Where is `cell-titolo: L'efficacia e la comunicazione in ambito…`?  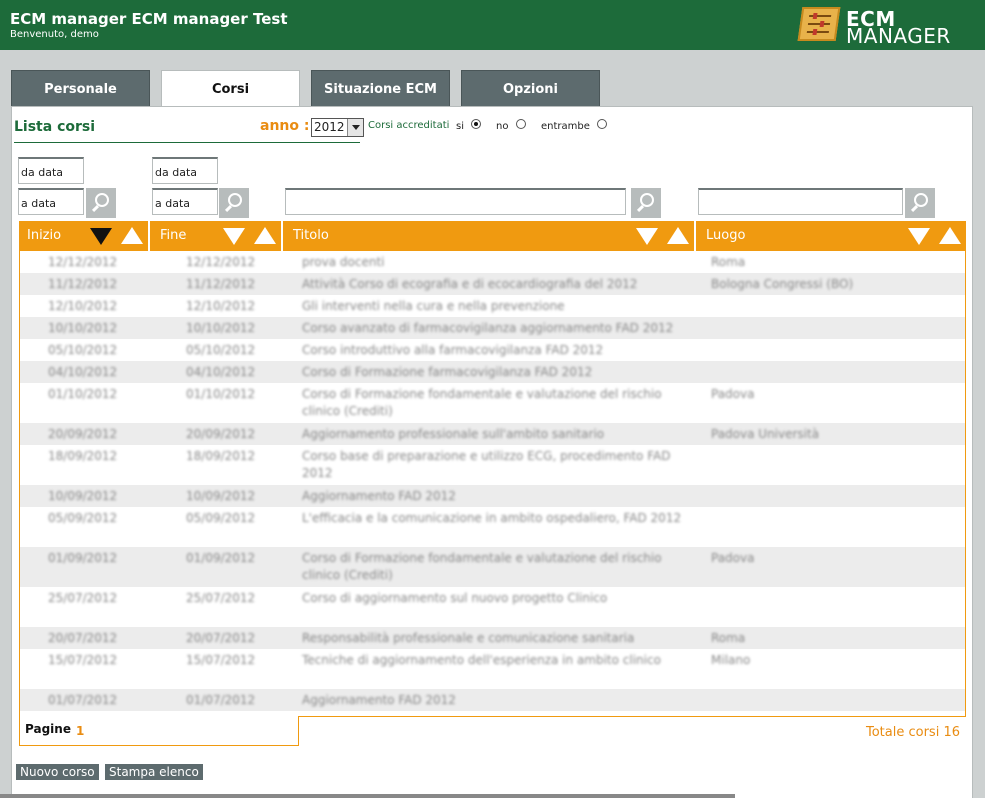 cell-titolo: L'efficacia e la comunicazione in ambito… is located at coordinates (492, 518).